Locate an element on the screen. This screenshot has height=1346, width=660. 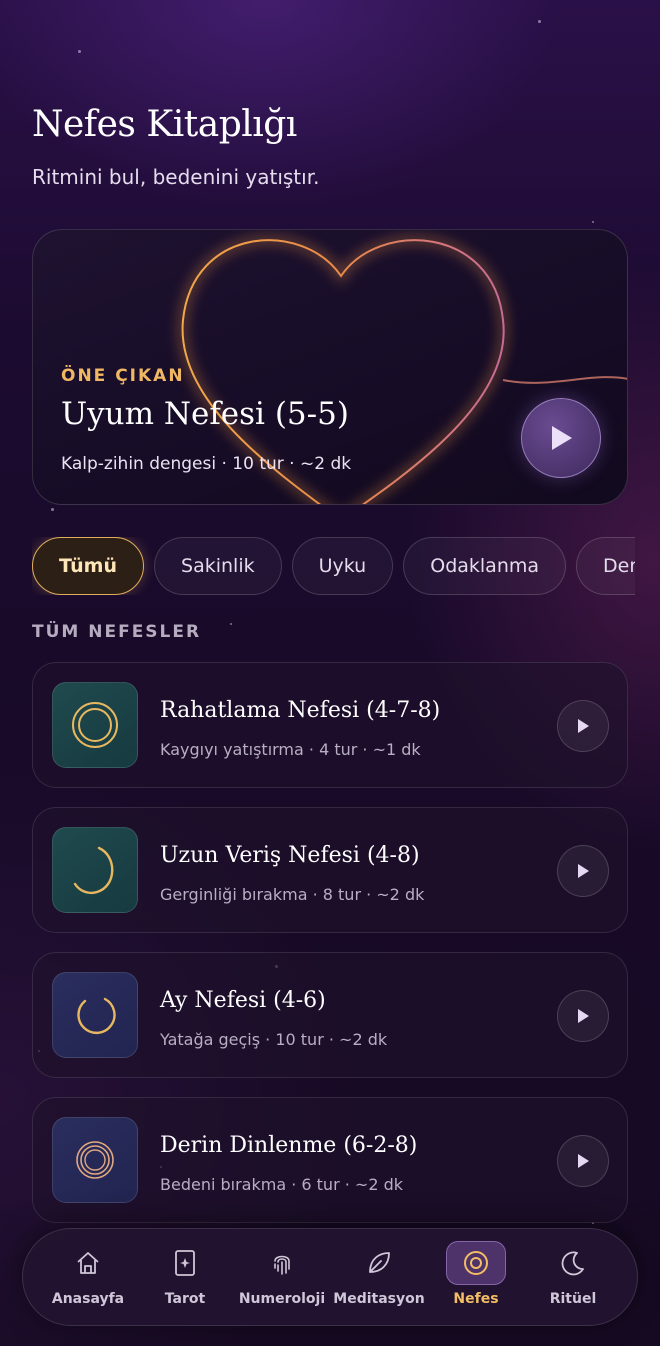
open-ring-icon is located at coordinates (96, 1015).